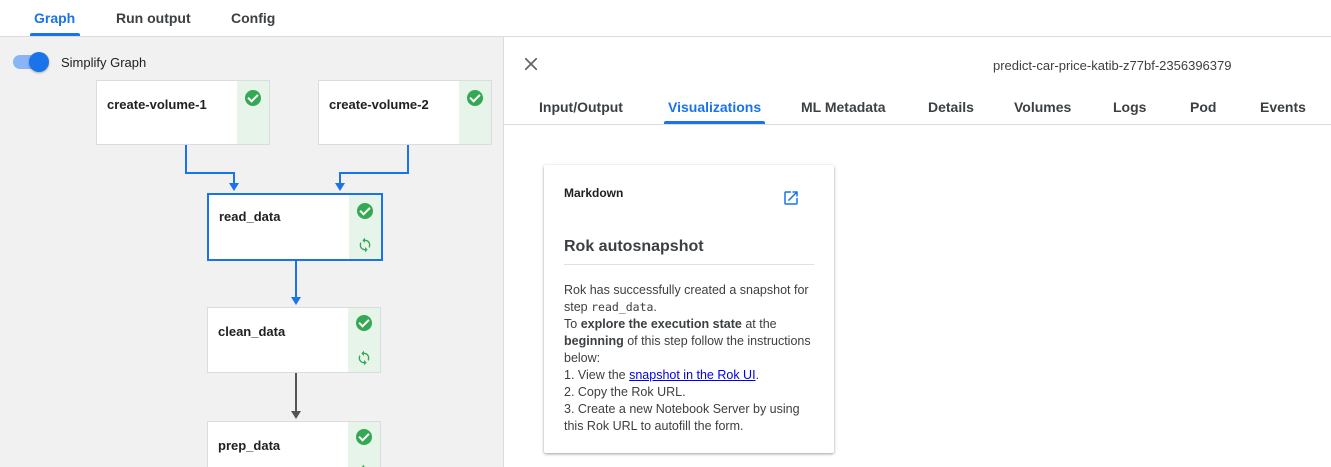 Image resolution: width=1331 pixels, height=467 pixels. Describe the element at coordinates (594, 341) in the screenshot. I see `markdown-bold: beginning` at that location.